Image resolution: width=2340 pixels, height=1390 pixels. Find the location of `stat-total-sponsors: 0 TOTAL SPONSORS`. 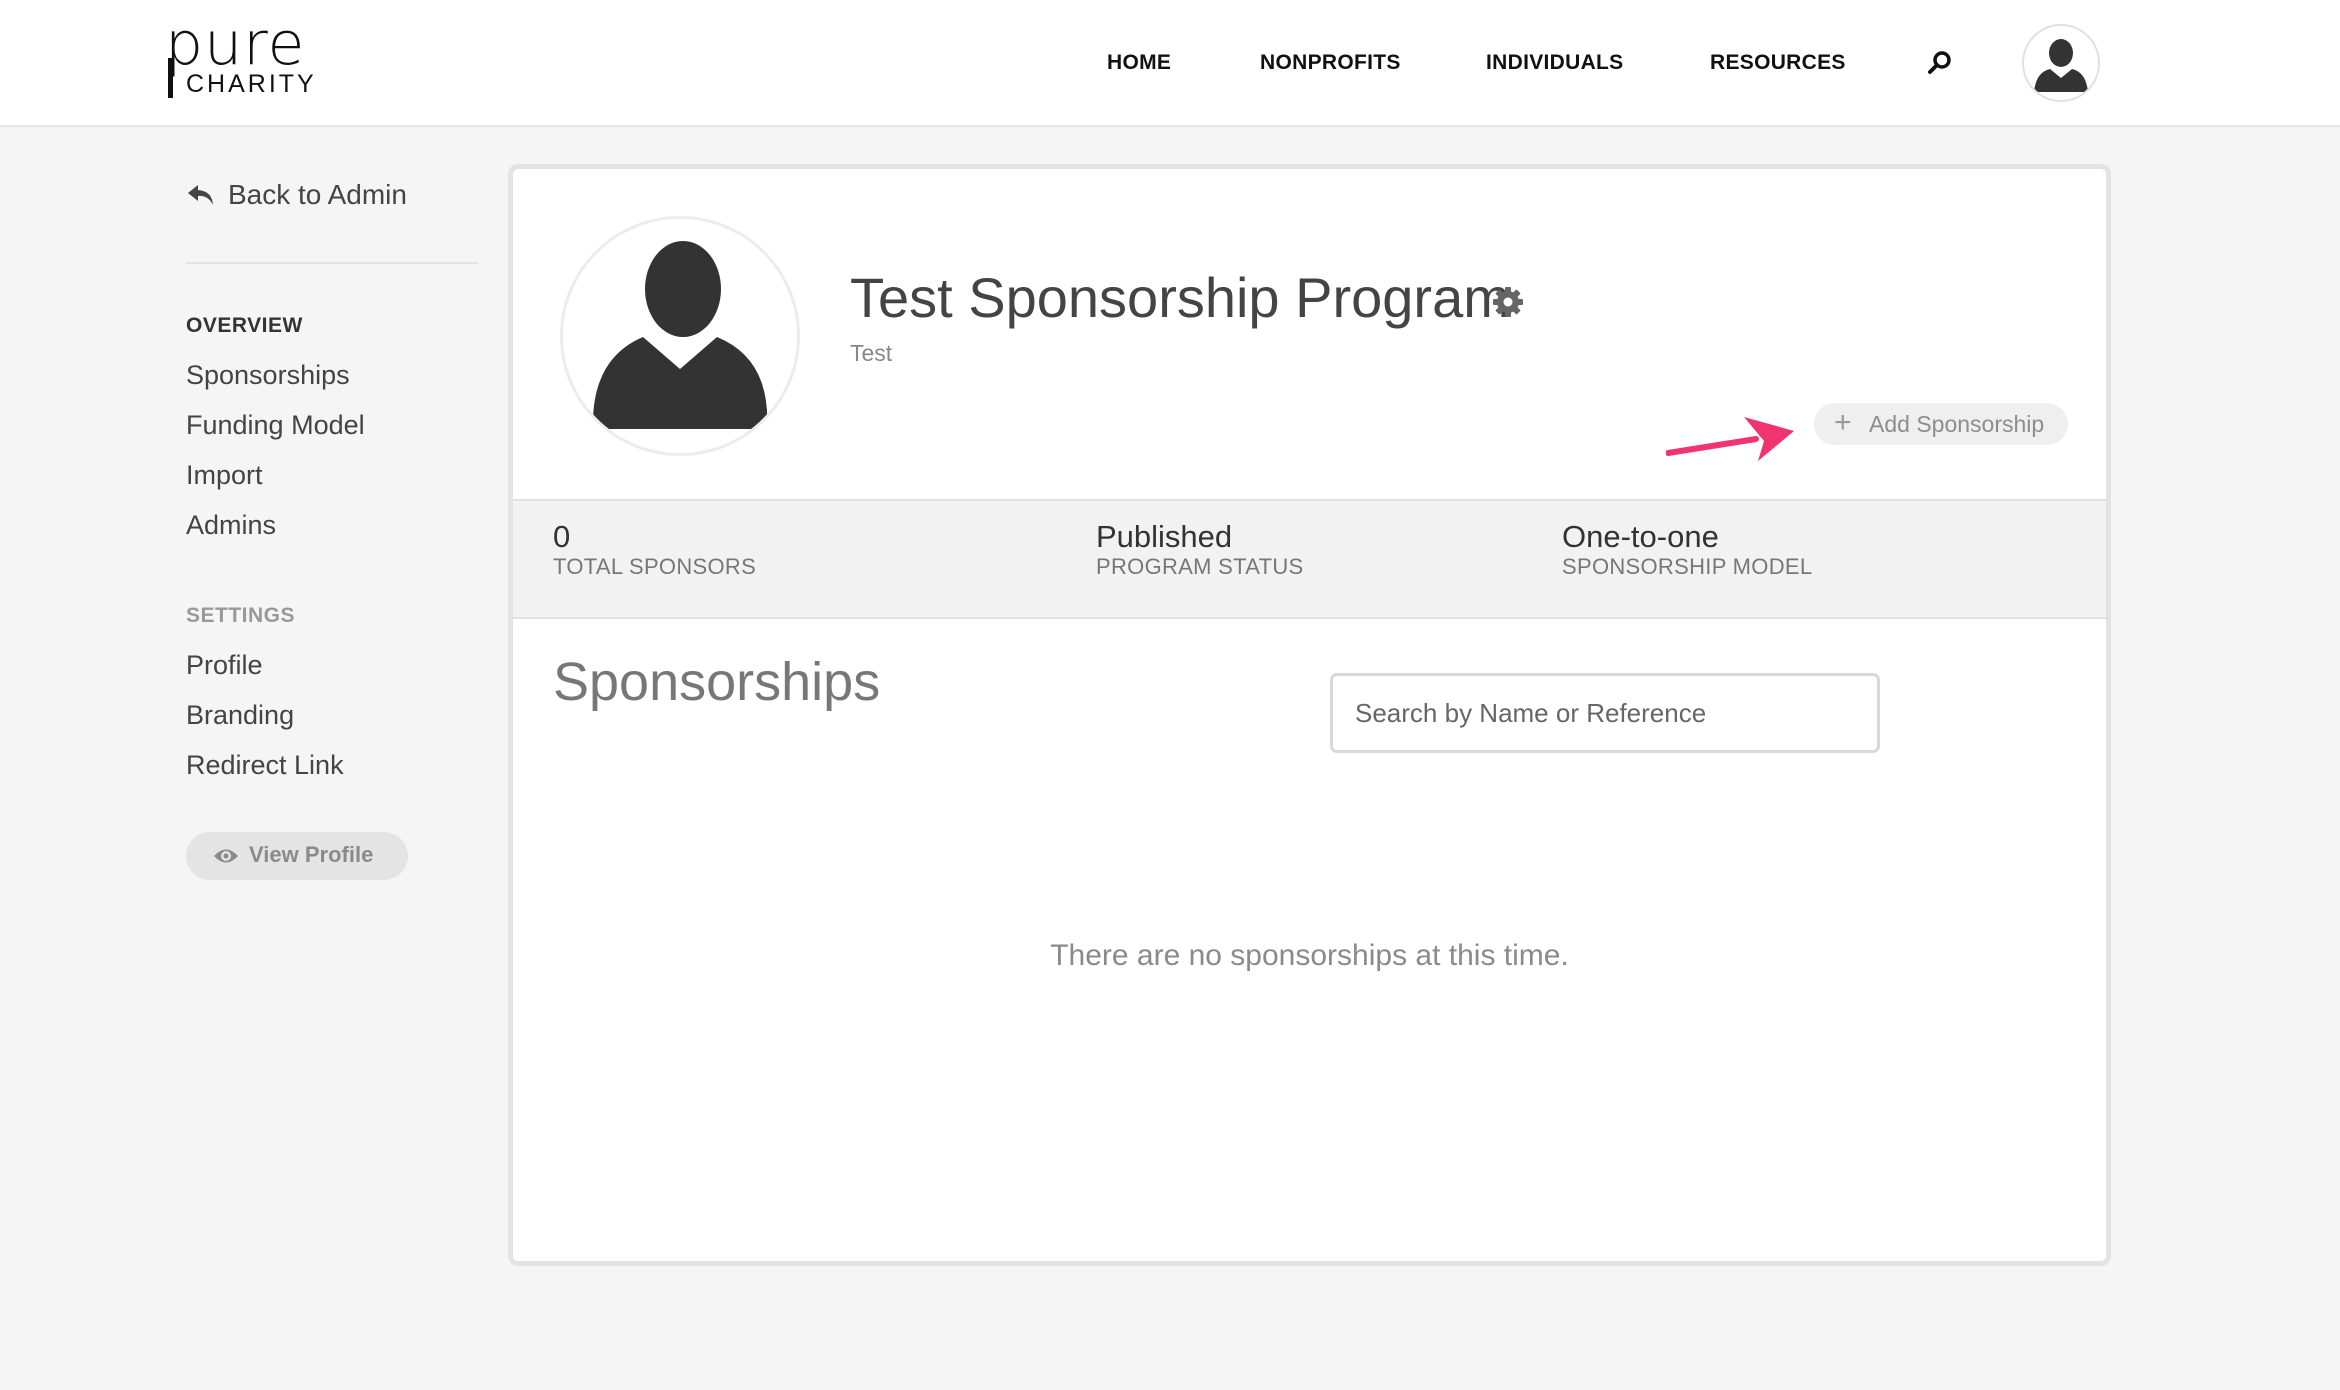

stat-total-sponsors: 0 TOTAL SPONSORS is located at coordinates (654, 549).